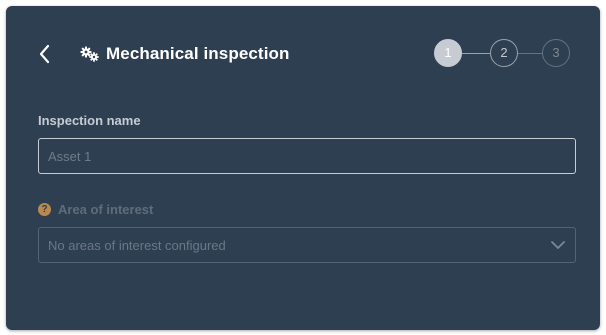 This screenshot has height=335, width=606. I want to click on help-icon: ?, so click(44, 209).